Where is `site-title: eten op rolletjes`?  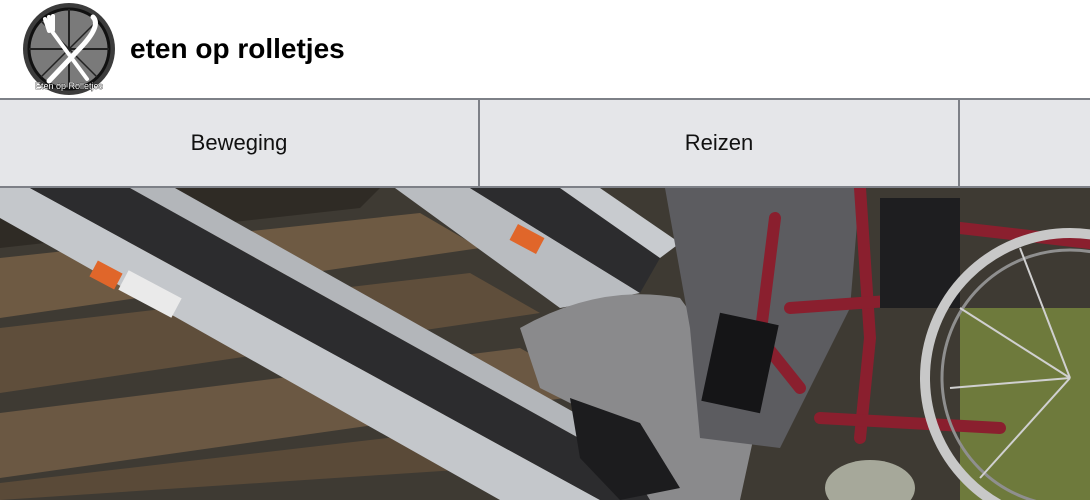
site-title: eten op rolletjes is located at coordinates (237, 49).